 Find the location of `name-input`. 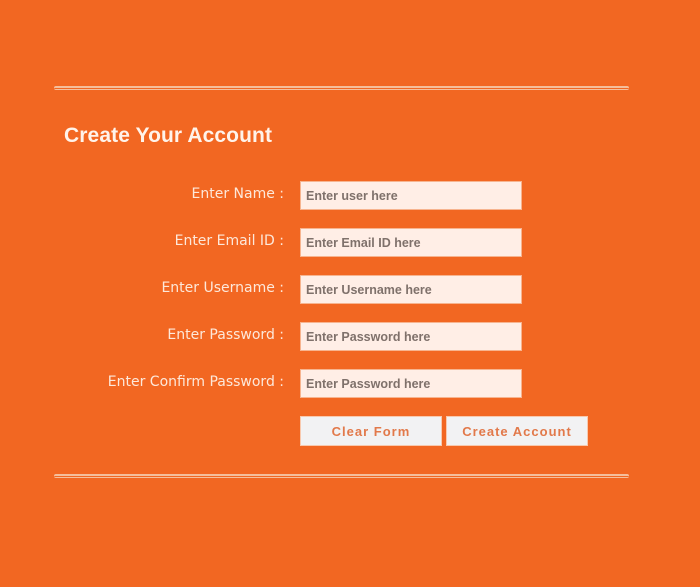

name-input is located at coordinates (411, 195).